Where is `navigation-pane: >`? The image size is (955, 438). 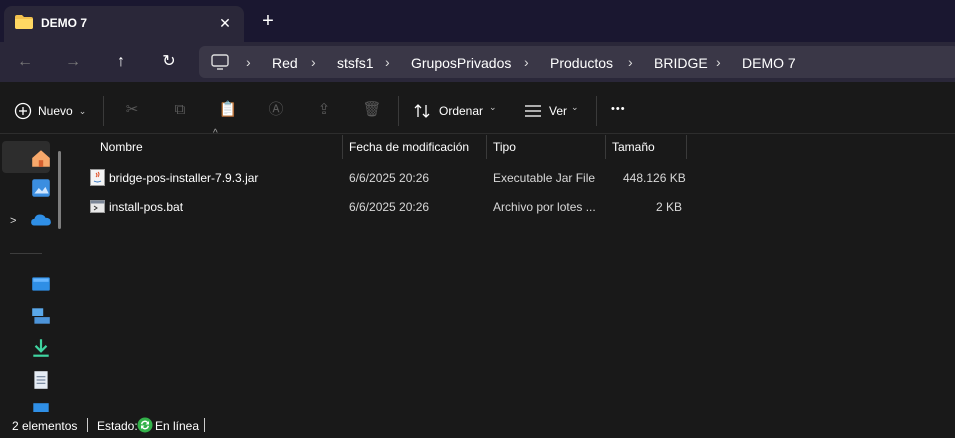
navigation-pane: > is located at coordinates (31, 273).